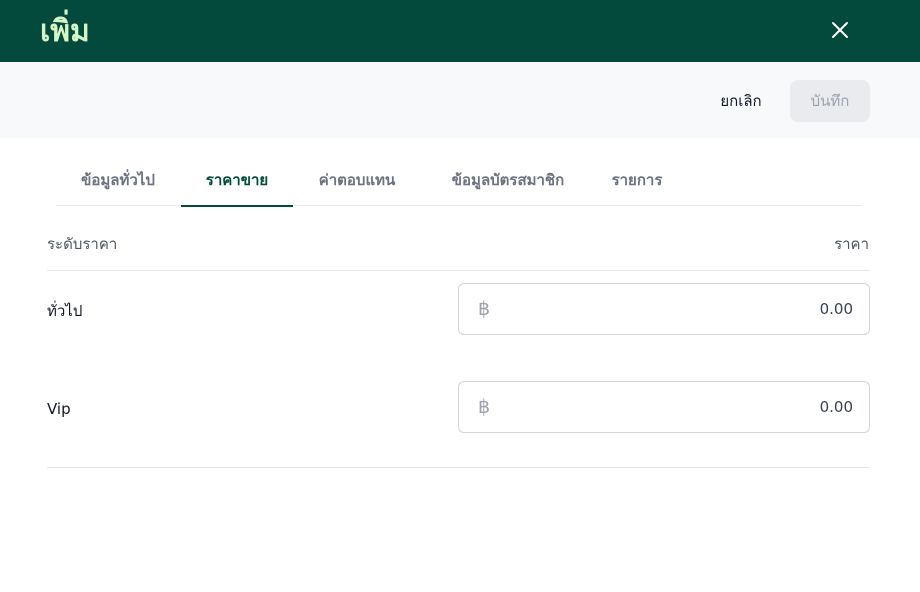  Describe the element at coordinates (830, 101) in the screenshot. I see `save-button: บันทึก` at that location.